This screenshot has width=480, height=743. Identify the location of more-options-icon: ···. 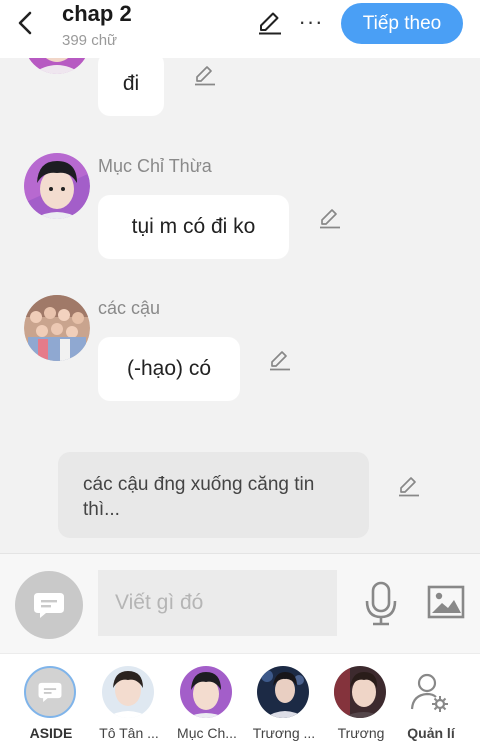
(311, 22).